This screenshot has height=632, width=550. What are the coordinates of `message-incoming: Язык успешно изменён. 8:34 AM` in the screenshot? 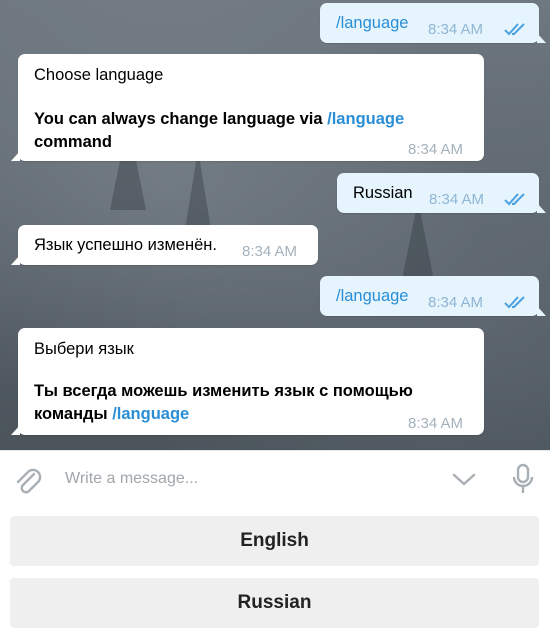 It's located at (164, 245).